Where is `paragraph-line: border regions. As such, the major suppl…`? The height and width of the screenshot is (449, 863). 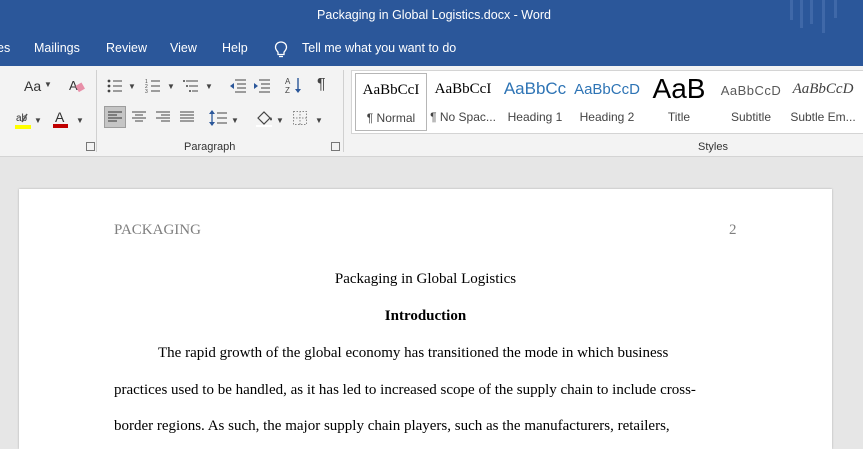 paragraph-line: border regions. As such, the major suppl… is located at coordinates (392, 426).